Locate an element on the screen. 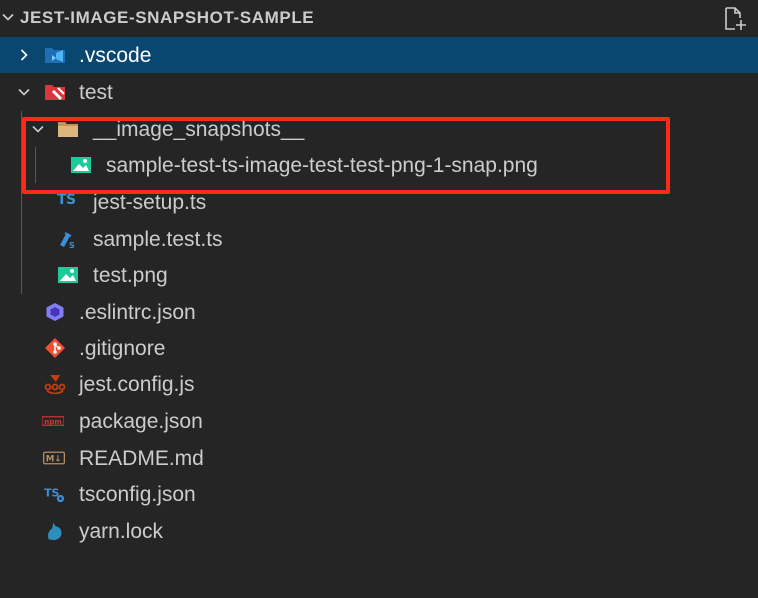 The width and height of the screenshot is (758, 598). git-icon is located at coordinates (55, 348).